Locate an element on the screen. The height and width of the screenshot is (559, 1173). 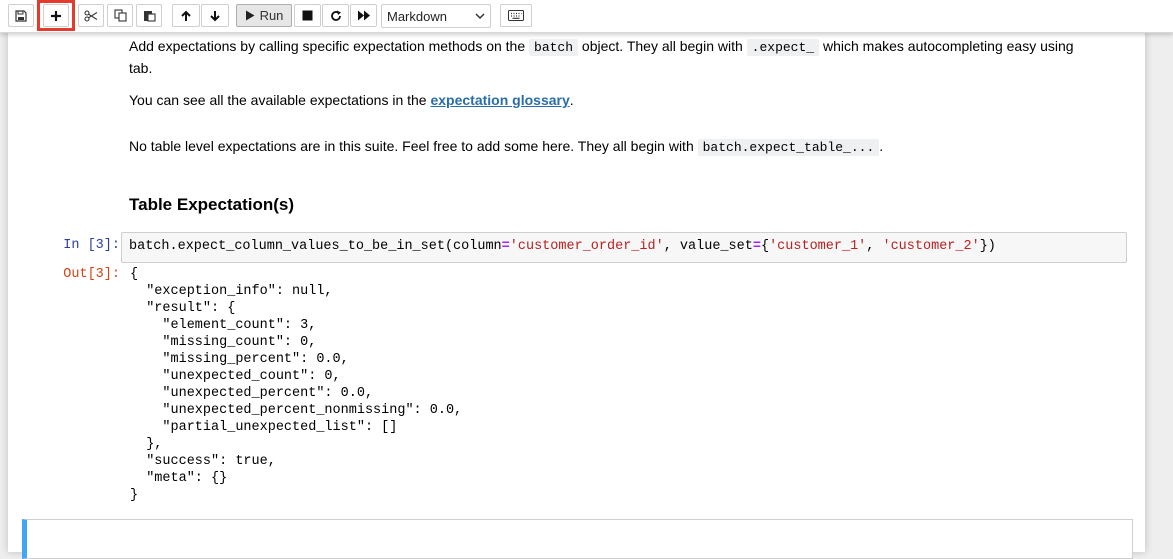
fast-forward-icon is located at coordinates (363, 15).